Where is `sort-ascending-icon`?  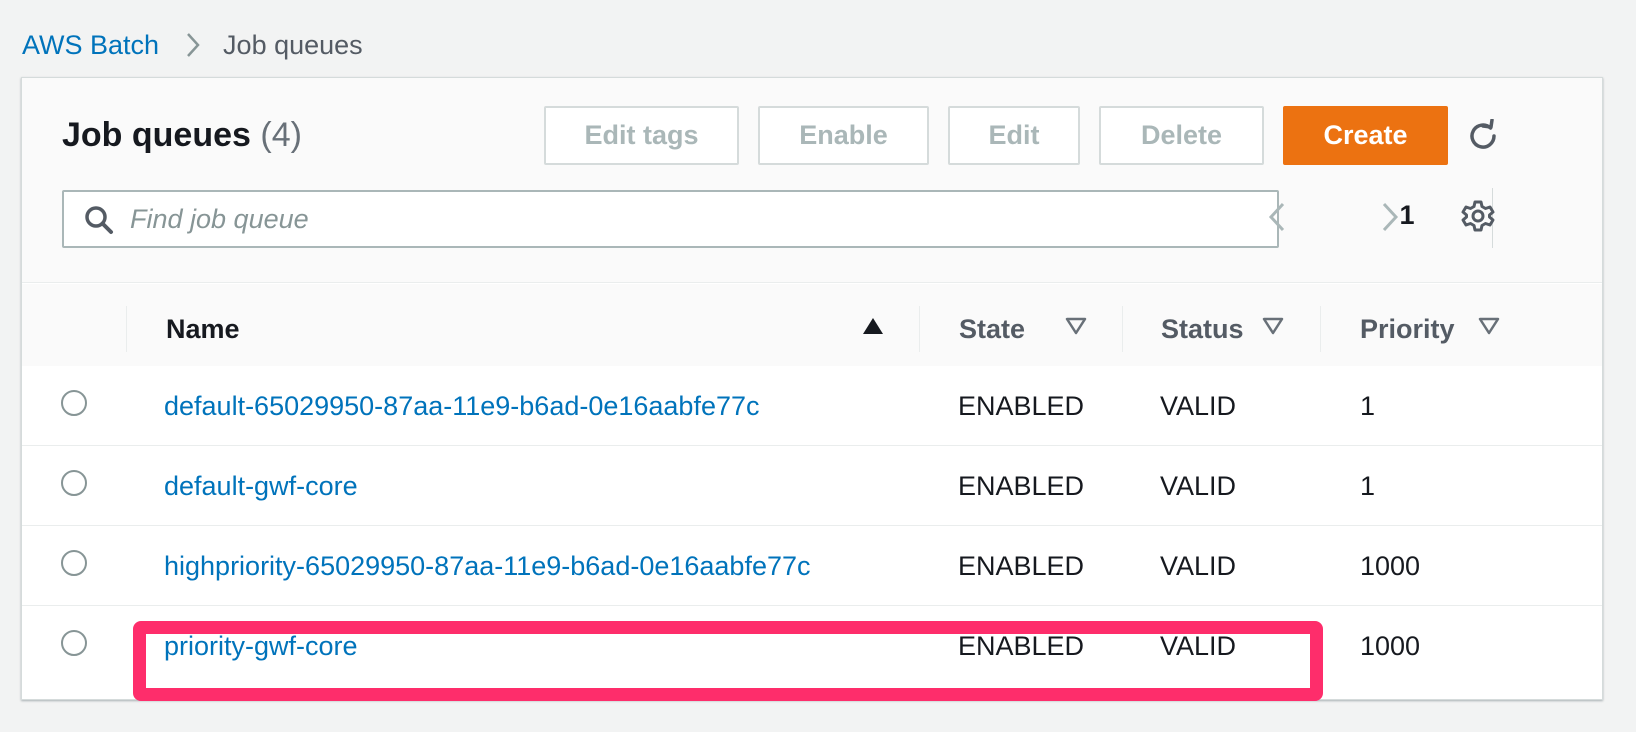 sort-ascending-icon is located at coordinates (873, 328).